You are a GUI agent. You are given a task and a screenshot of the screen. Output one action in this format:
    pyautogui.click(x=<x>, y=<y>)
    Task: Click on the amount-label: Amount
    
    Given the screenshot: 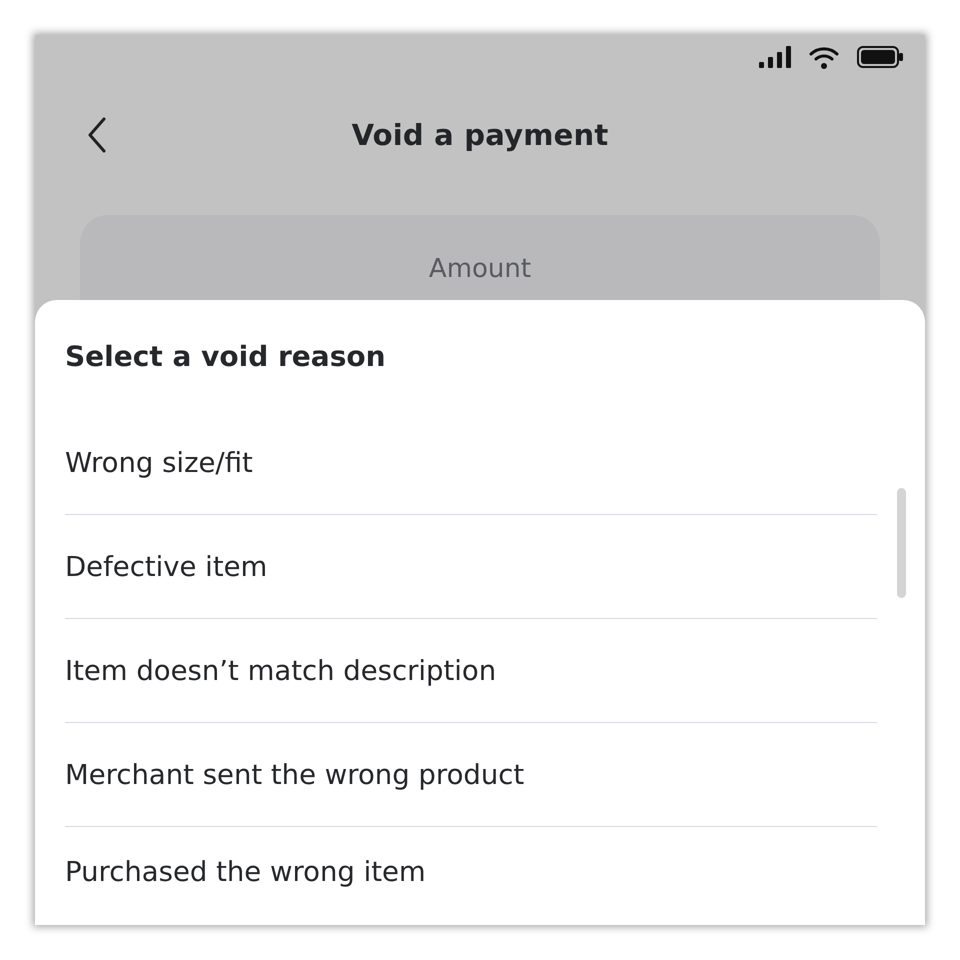 What is the action you would take?
    pyautogui.click(x=480, y=269)
    